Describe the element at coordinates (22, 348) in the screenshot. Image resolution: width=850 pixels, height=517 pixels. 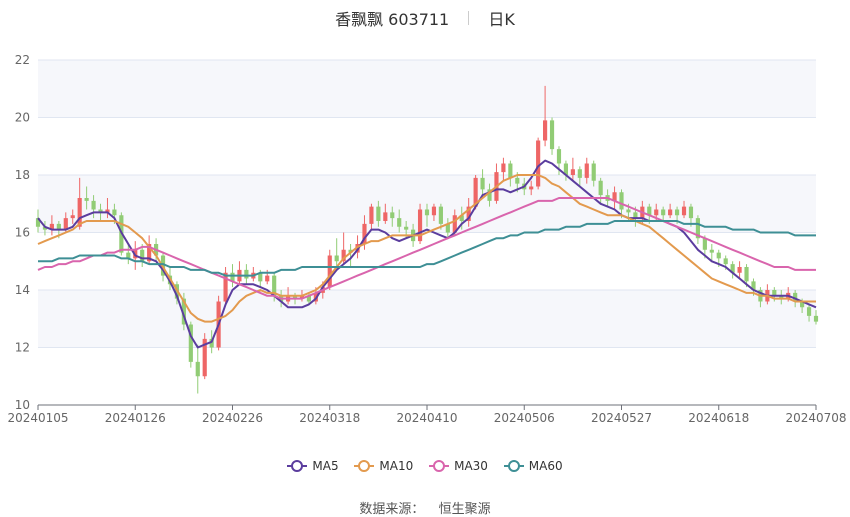
I see `y-tick-label: 12` at that location.